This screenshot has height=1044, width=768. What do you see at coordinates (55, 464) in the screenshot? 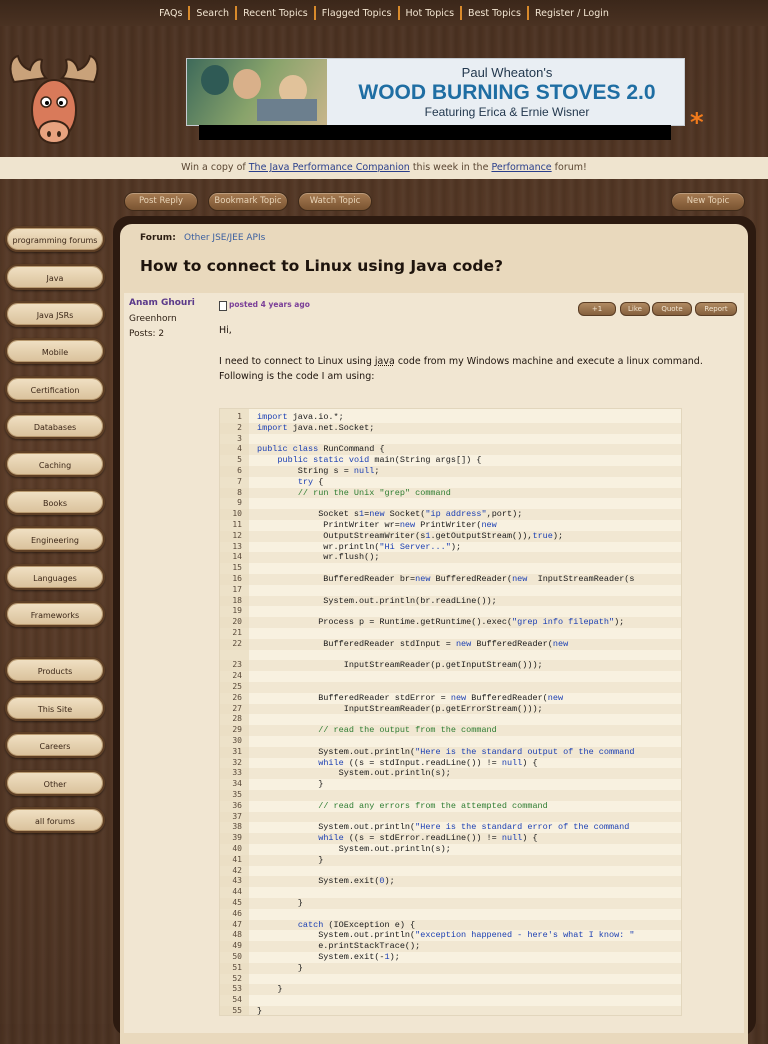
I see `sidebar-item-caching: Caching` at bounding box center [55, 464].